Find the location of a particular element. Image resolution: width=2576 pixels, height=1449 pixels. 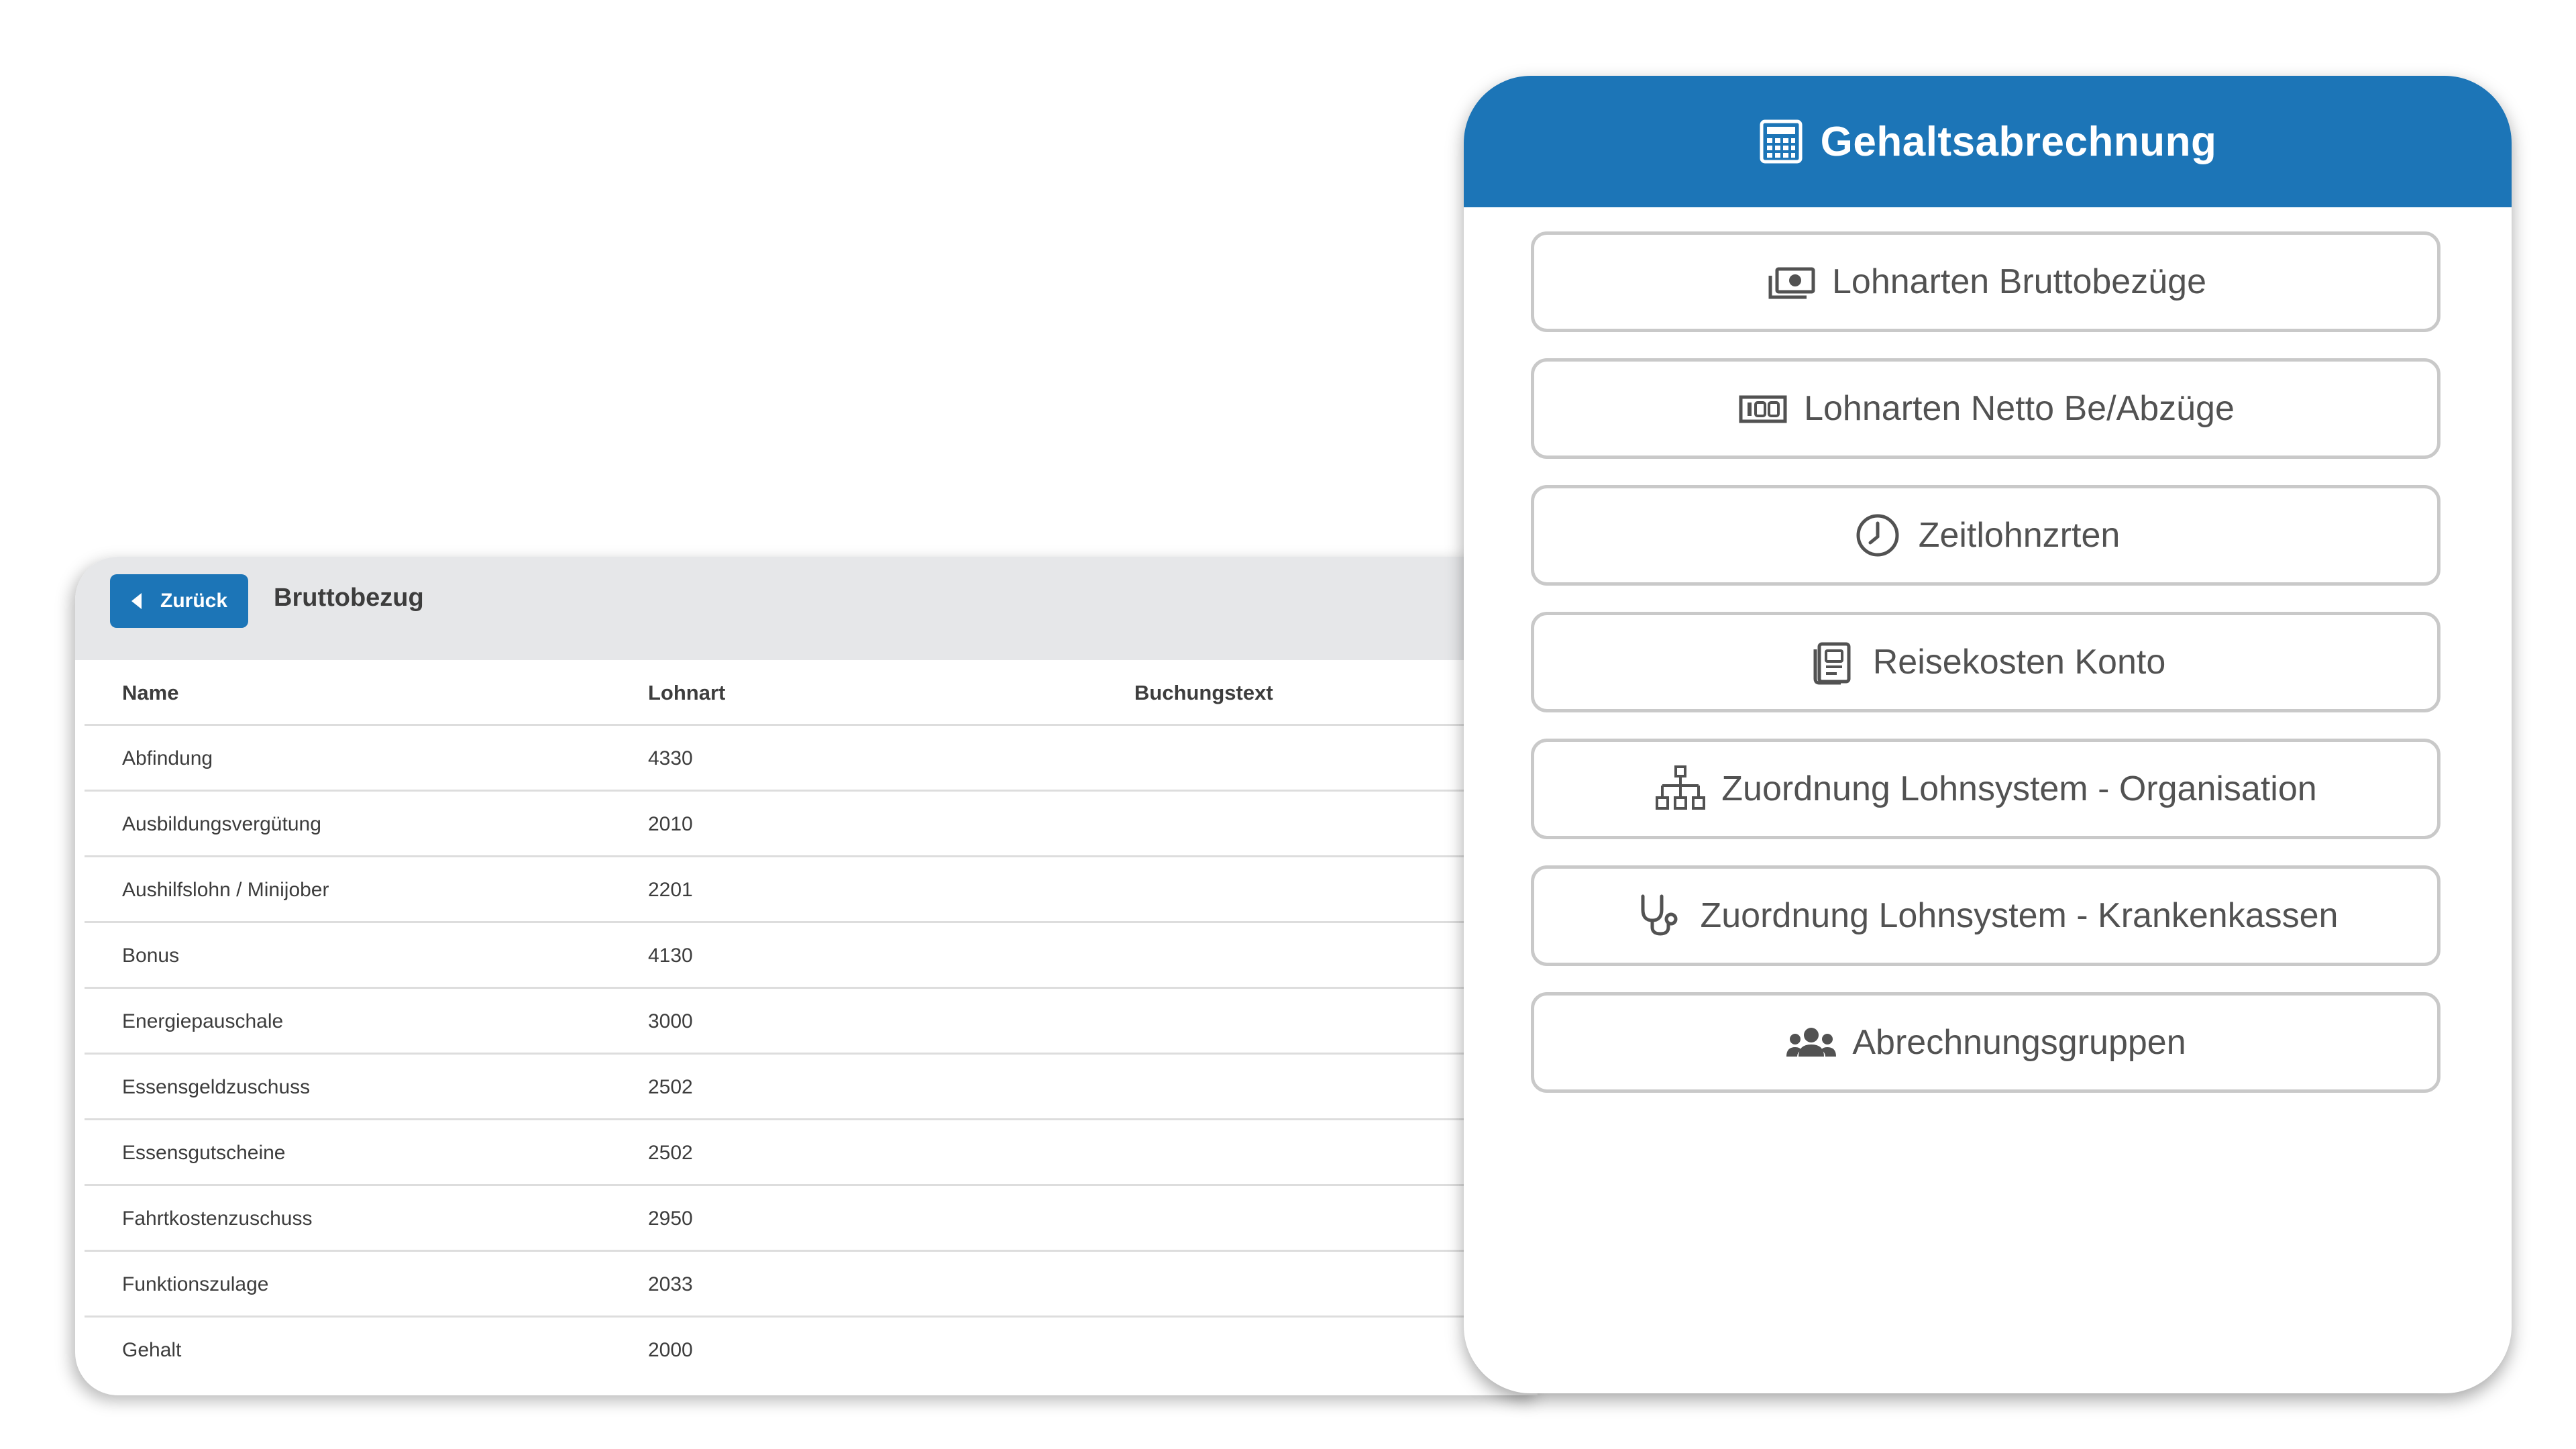

clock-icon is located at coordinates (1877, 535).